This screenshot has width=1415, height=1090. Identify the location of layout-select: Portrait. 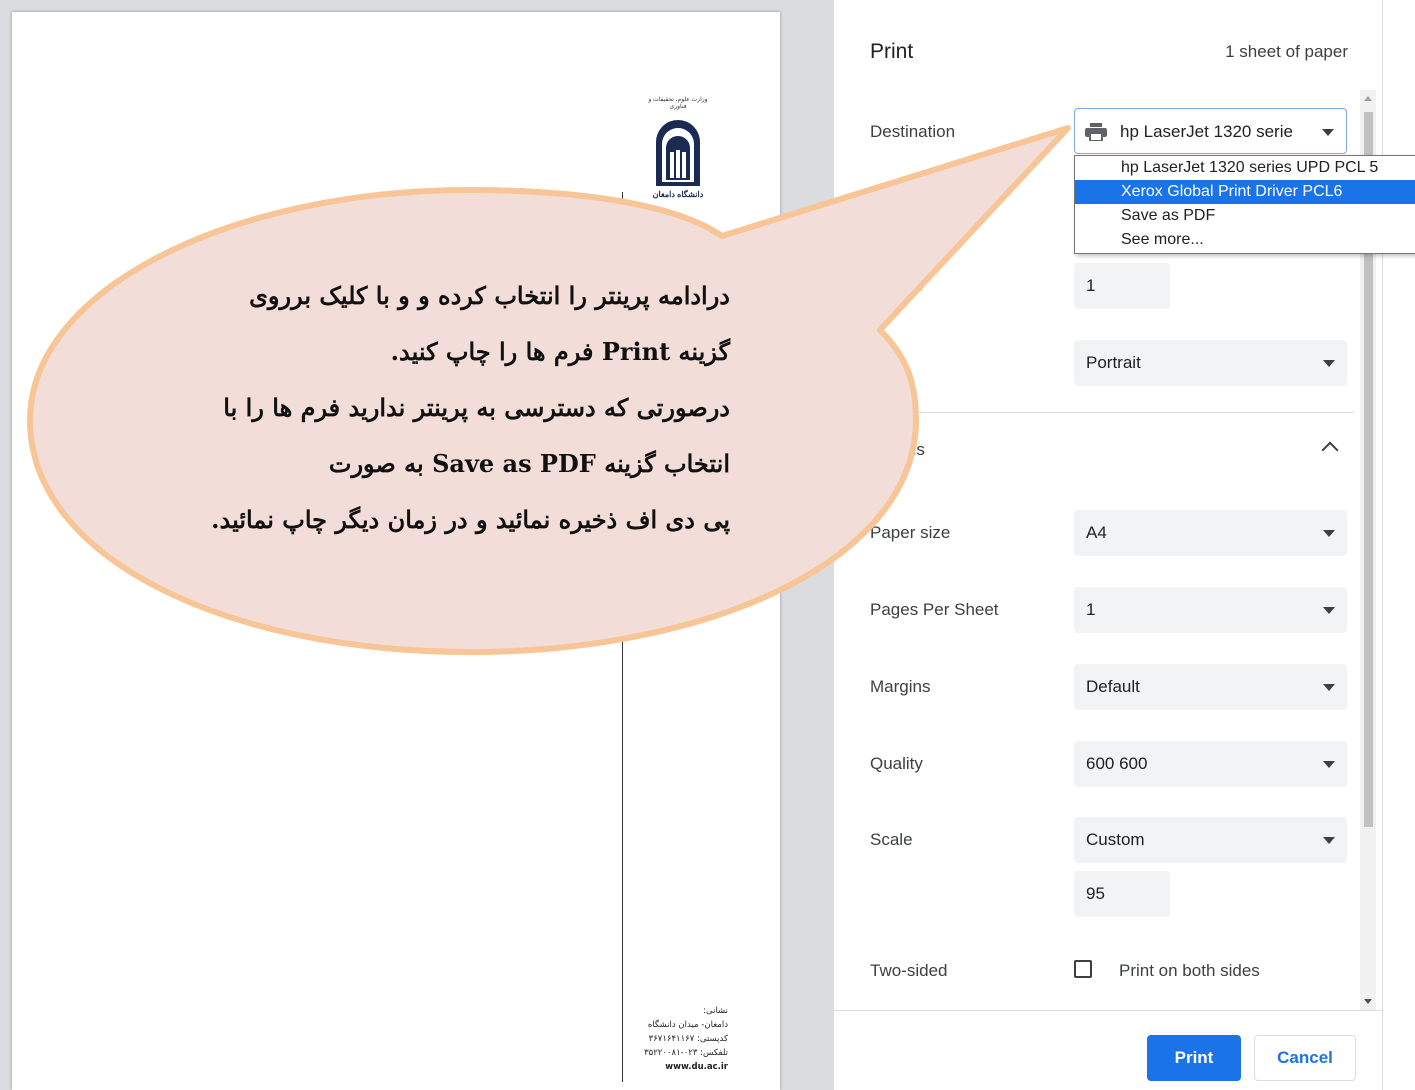
(1210, 363).